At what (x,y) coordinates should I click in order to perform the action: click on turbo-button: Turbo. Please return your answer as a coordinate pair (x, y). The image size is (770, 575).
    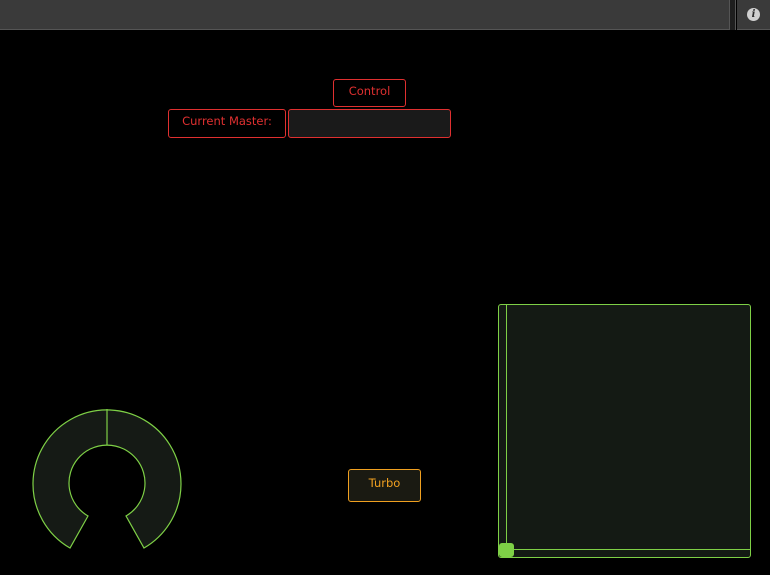
    Looking at the image, I should click on (384, 485).